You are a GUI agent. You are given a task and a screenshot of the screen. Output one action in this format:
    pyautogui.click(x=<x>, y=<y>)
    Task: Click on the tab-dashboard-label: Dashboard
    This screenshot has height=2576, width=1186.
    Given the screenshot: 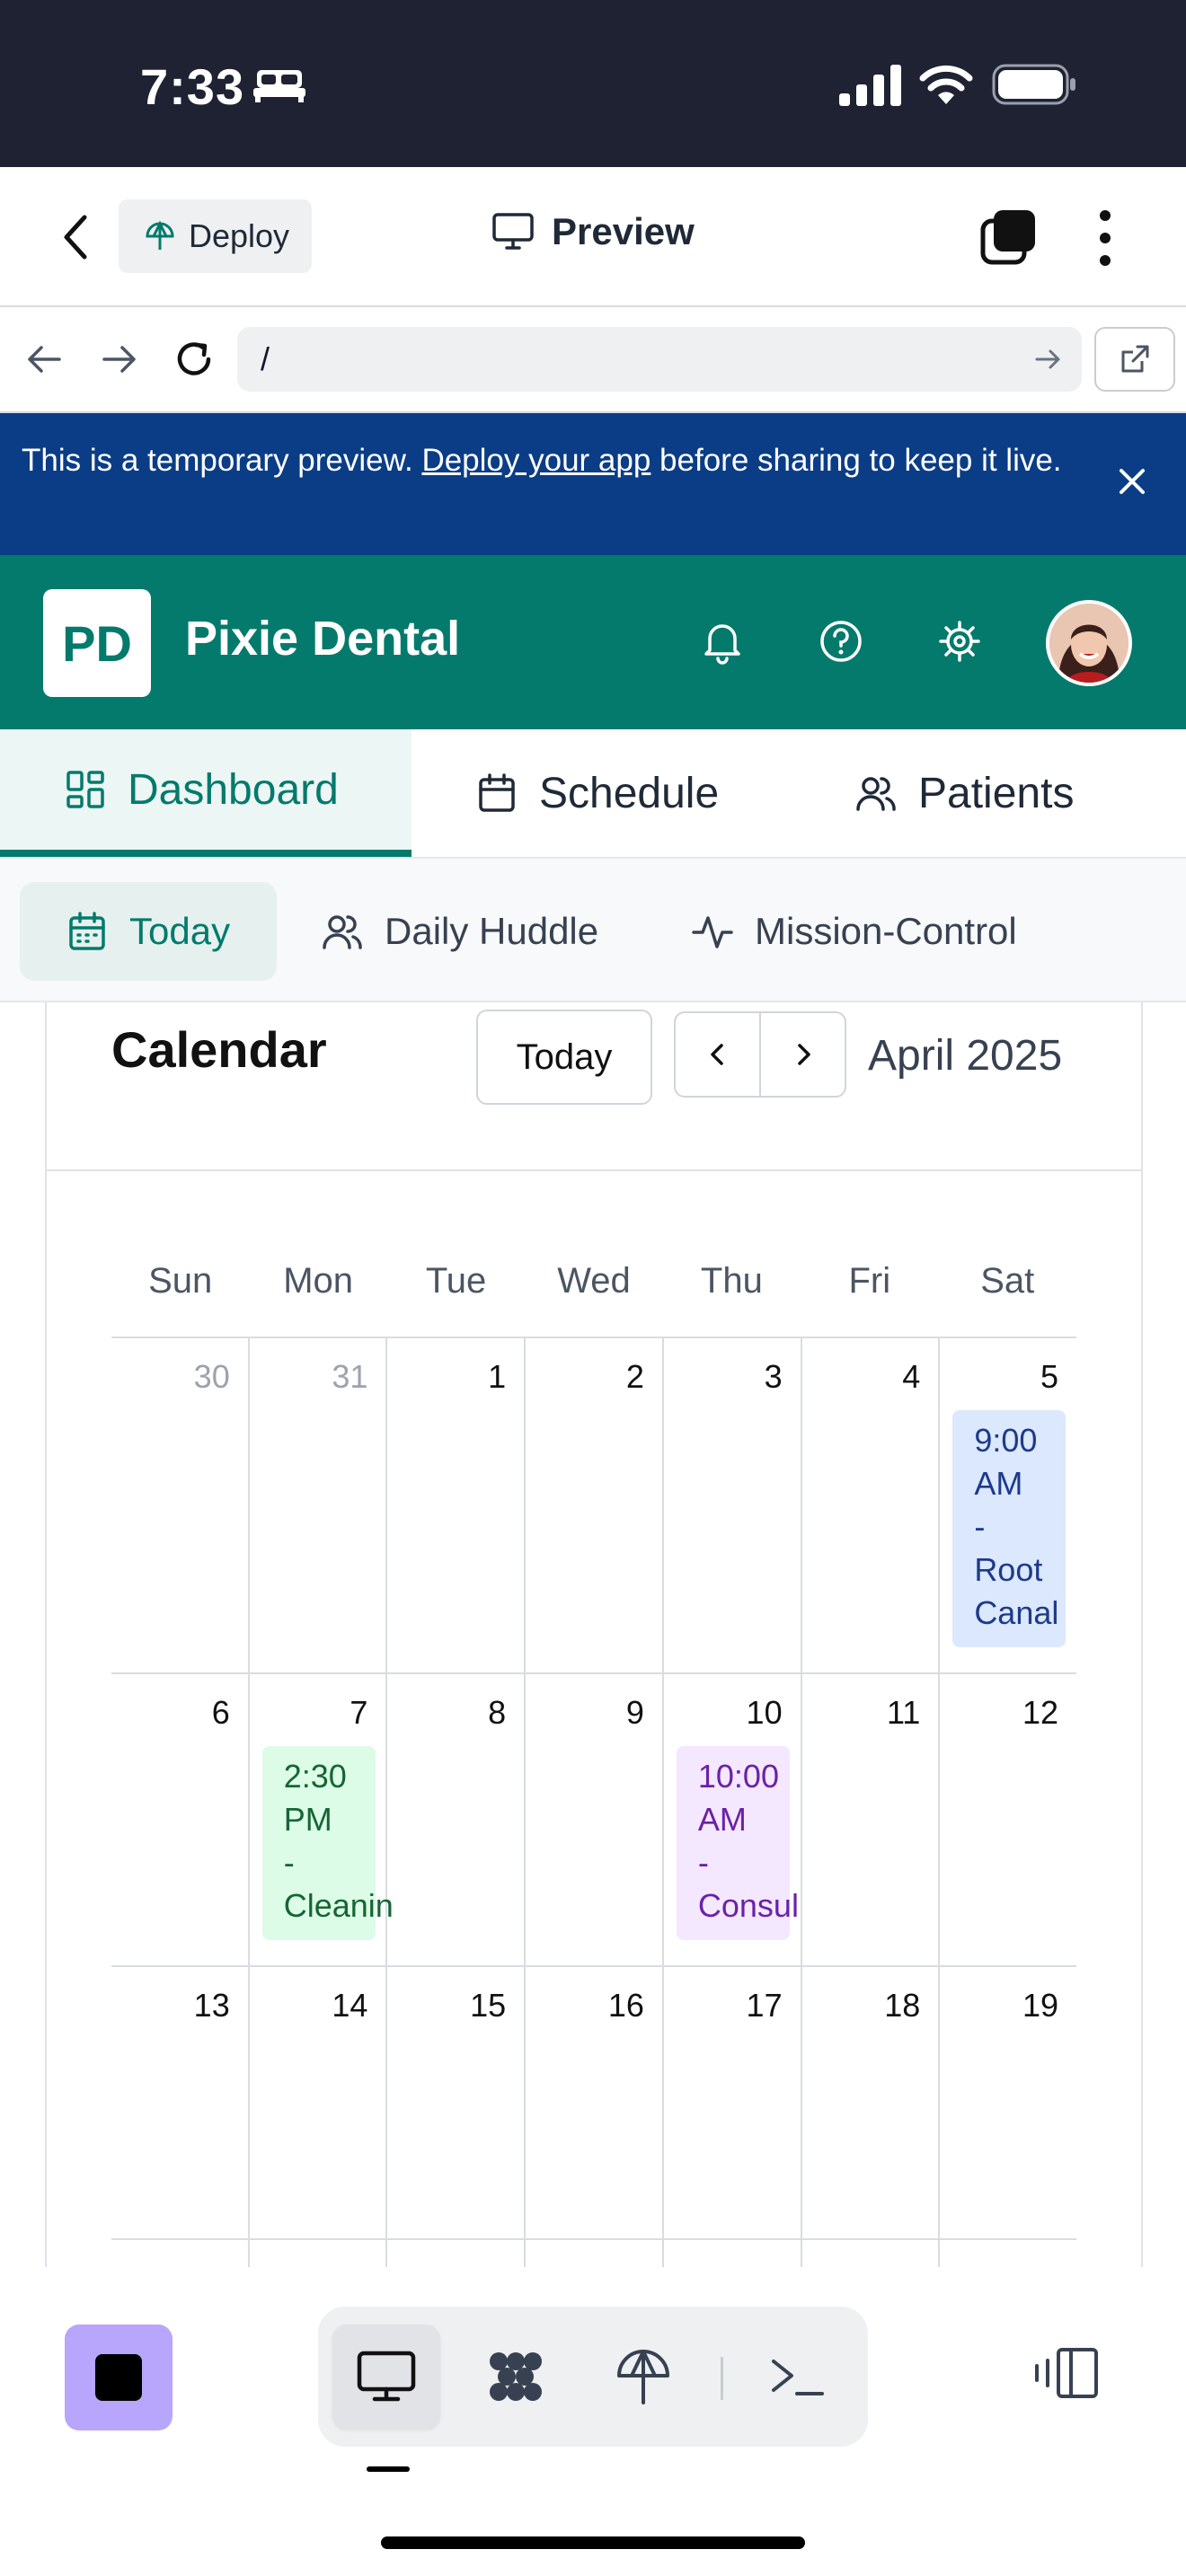 What is the action you would take?
    pyautogui.click(x=234, y=789)
    